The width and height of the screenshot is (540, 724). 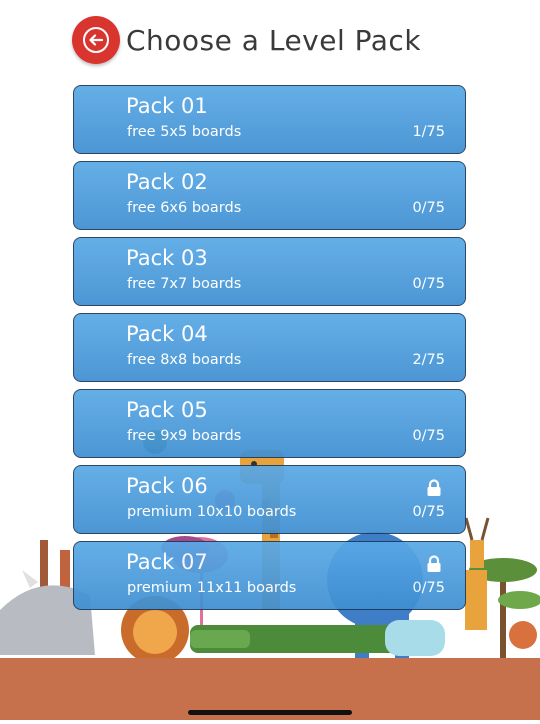 What do you see at coordinates (184, 208) in the screenshot?
I see `pack-description: free 6x6 boards` at bounding box center [184, 208].